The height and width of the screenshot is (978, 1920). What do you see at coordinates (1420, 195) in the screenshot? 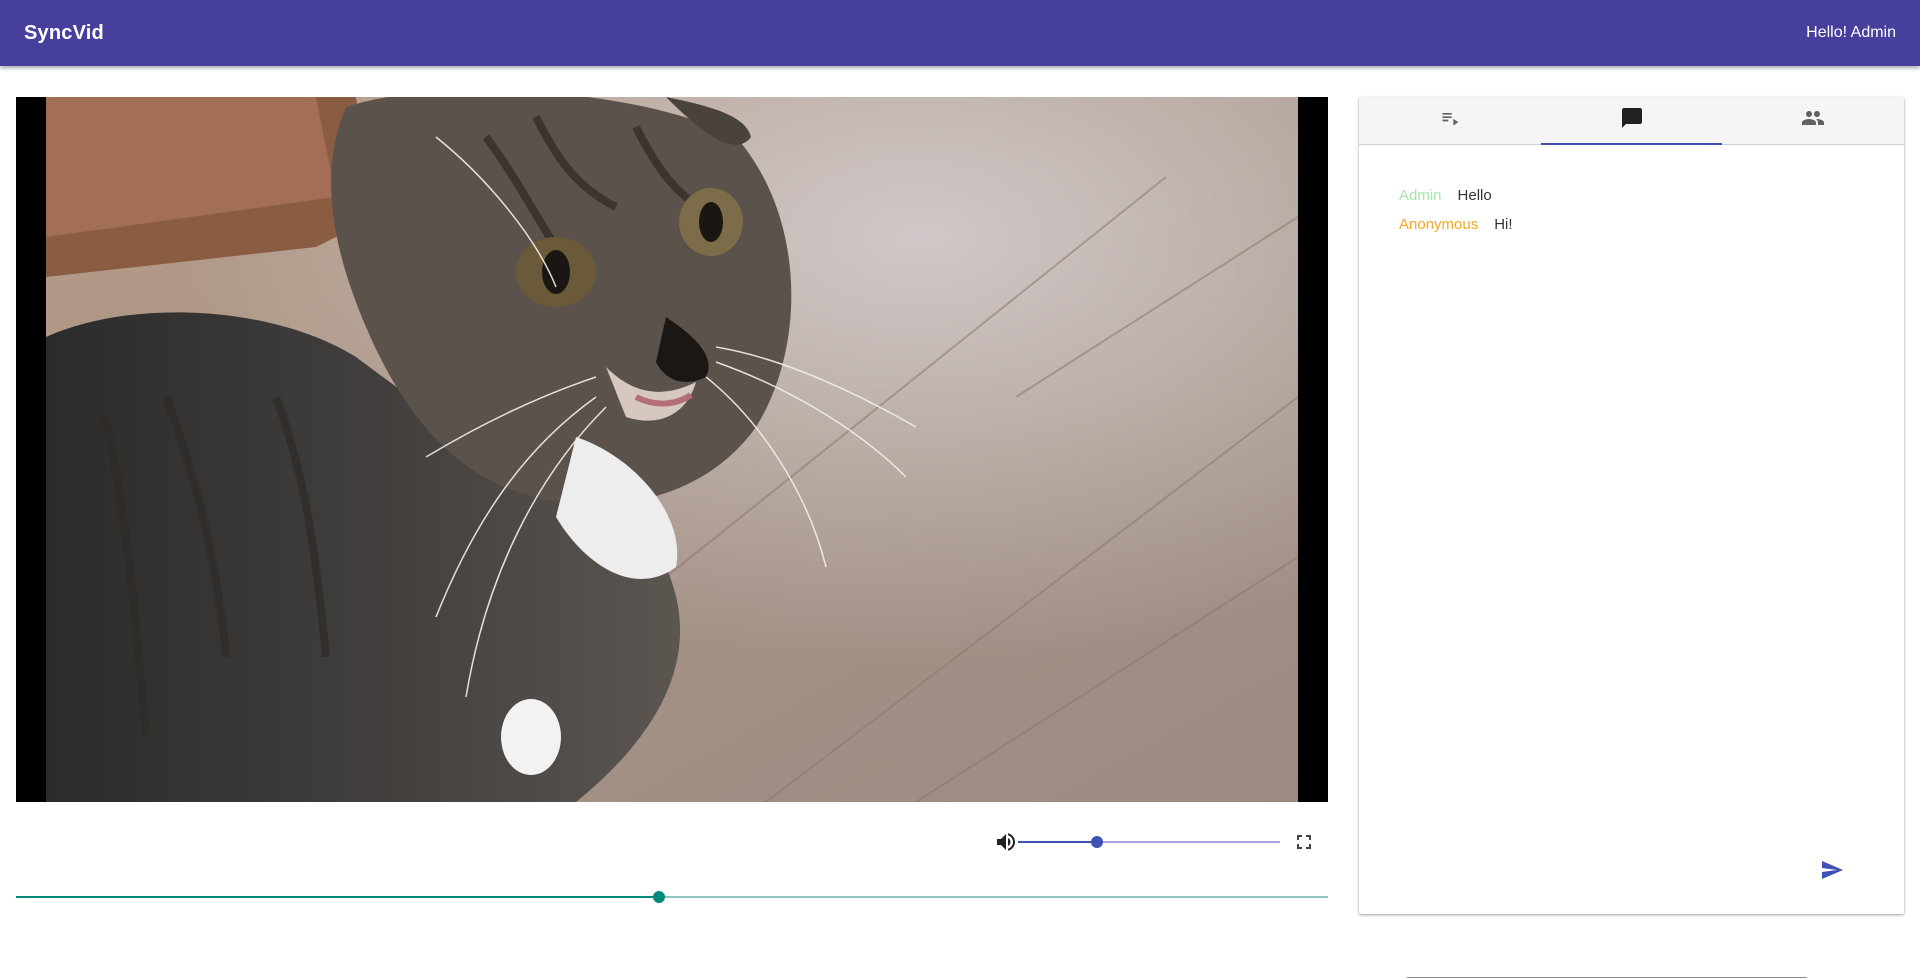
I see `message-author: Admin` at bounding box center [1420, 195].